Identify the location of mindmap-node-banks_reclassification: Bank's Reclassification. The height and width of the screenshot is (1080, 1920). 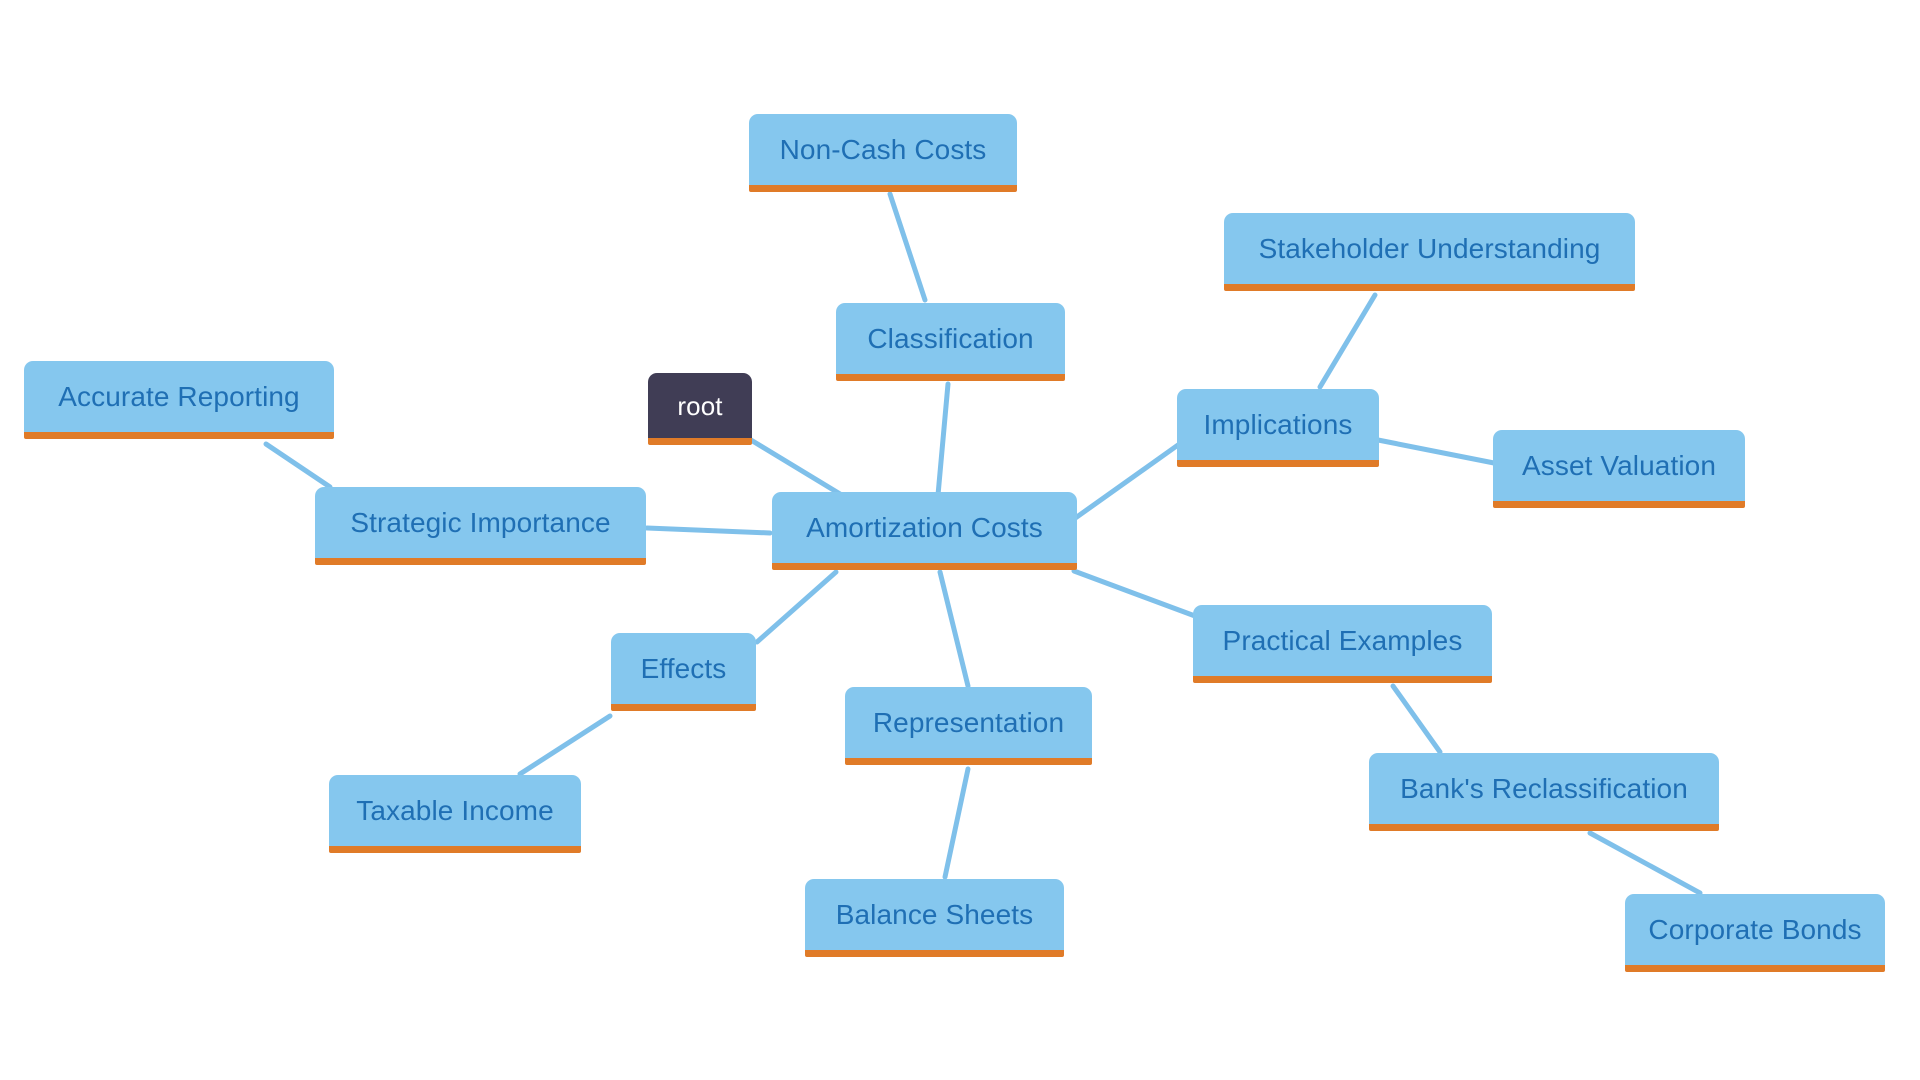
(1544, 792).